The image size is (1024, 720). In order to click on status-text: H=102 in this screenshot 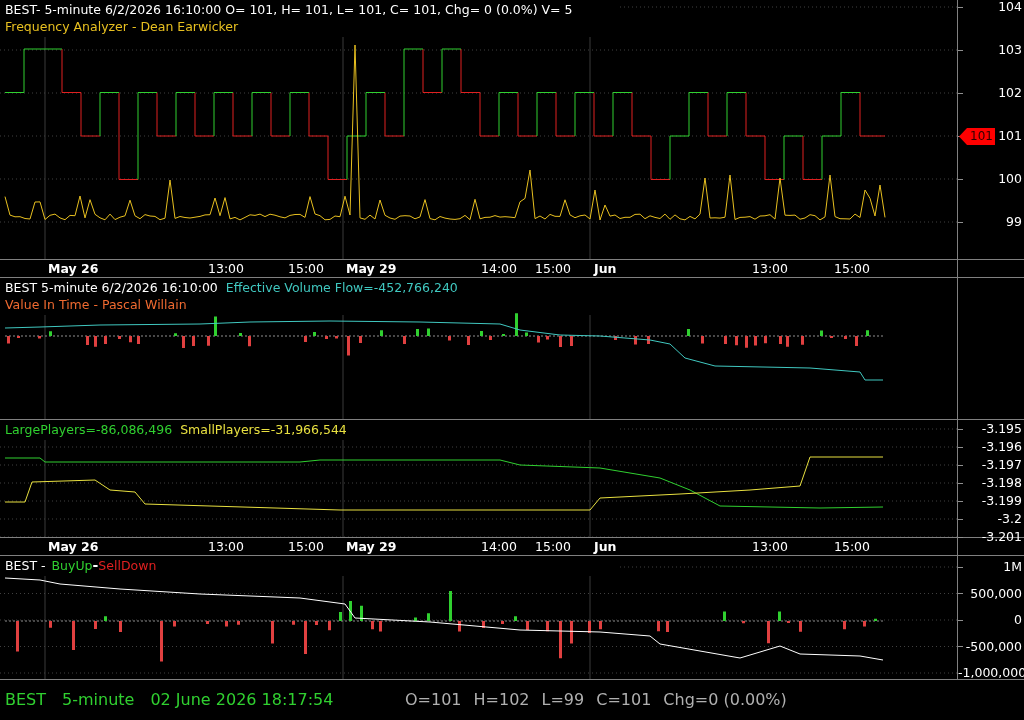, I will do `click(501, 700)`.